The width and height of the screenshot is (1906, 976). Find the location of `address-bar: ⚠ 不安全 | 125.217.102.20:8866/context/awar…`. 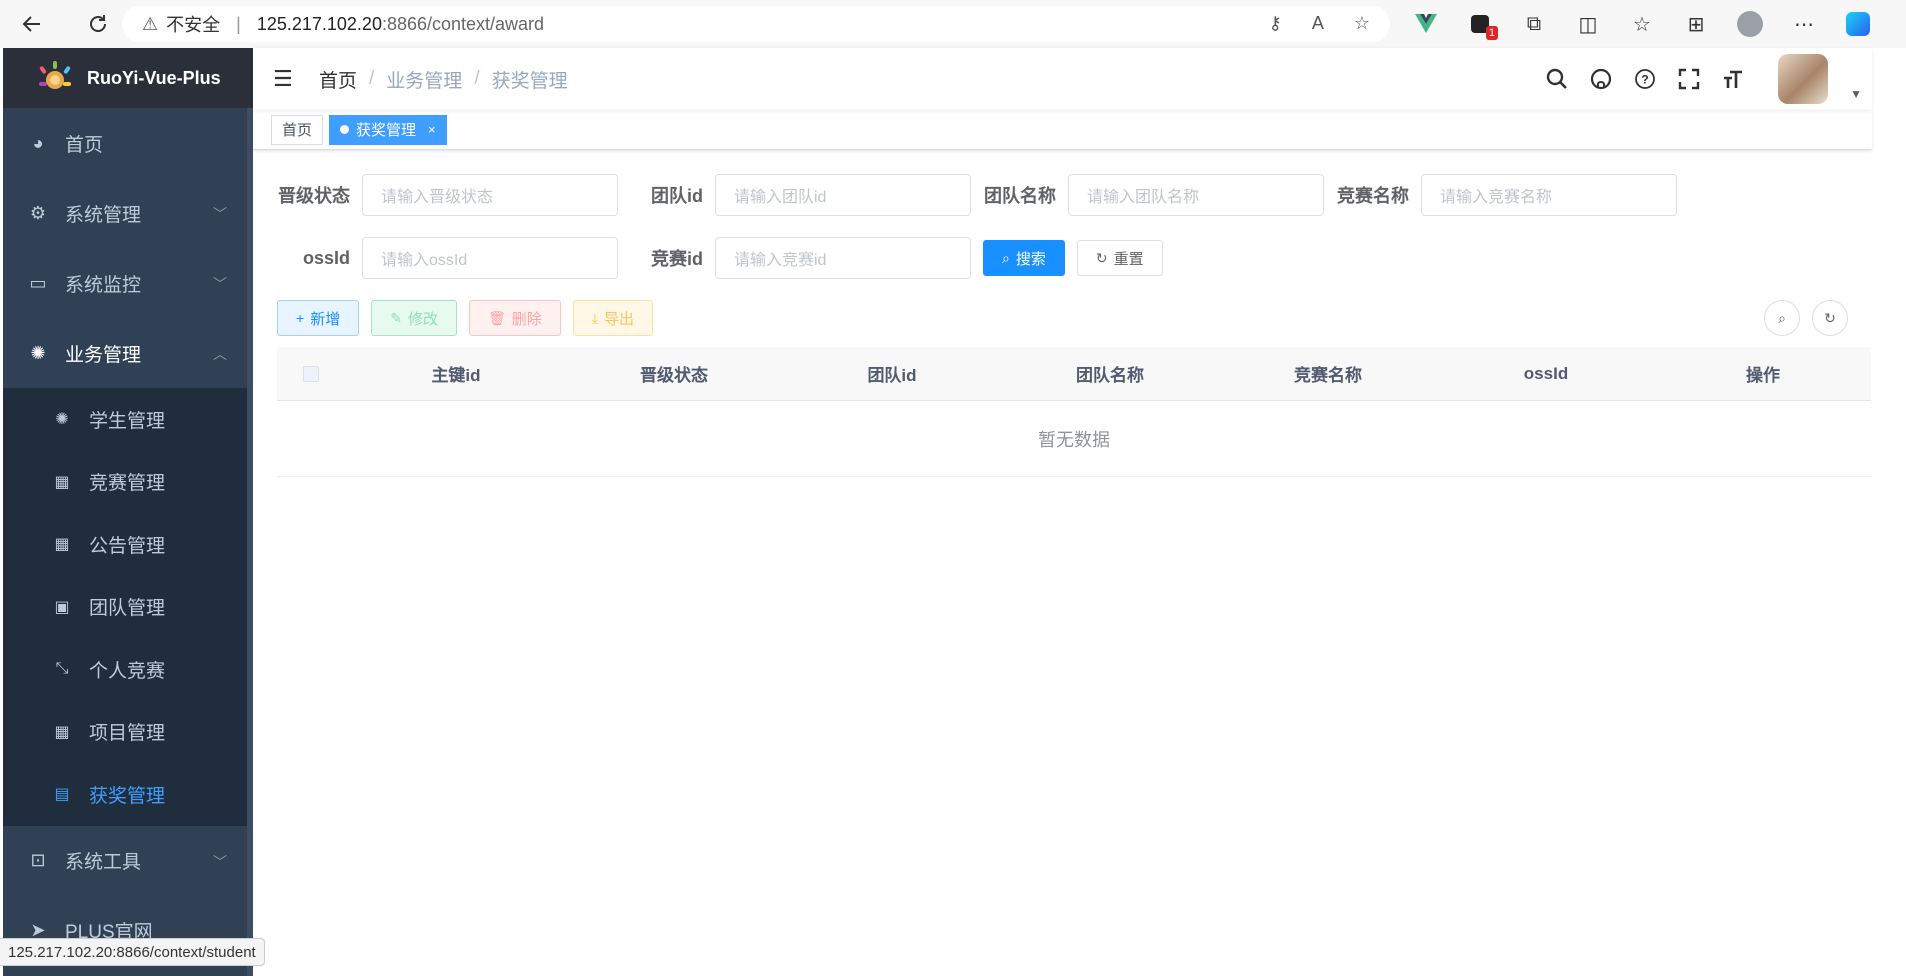

address-bar: ⚠ 不安全 | 125.217.102.20:8866/context/awar… is located at coordinates (756, 24).